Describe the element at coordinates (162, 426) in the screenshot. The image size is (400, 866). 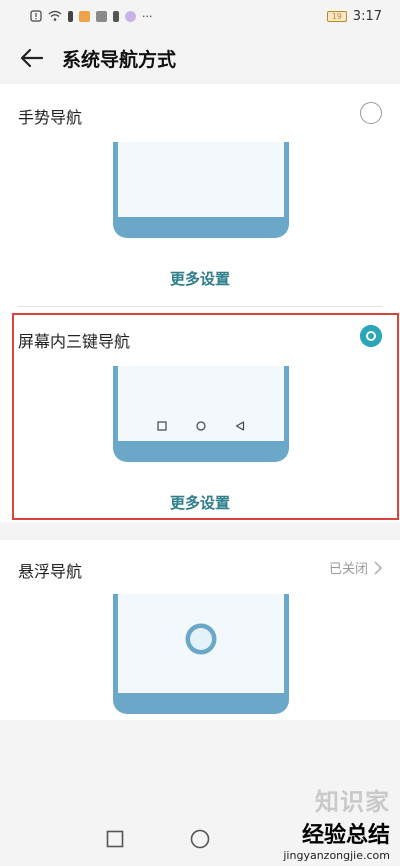
I see `square-icon` at that location.